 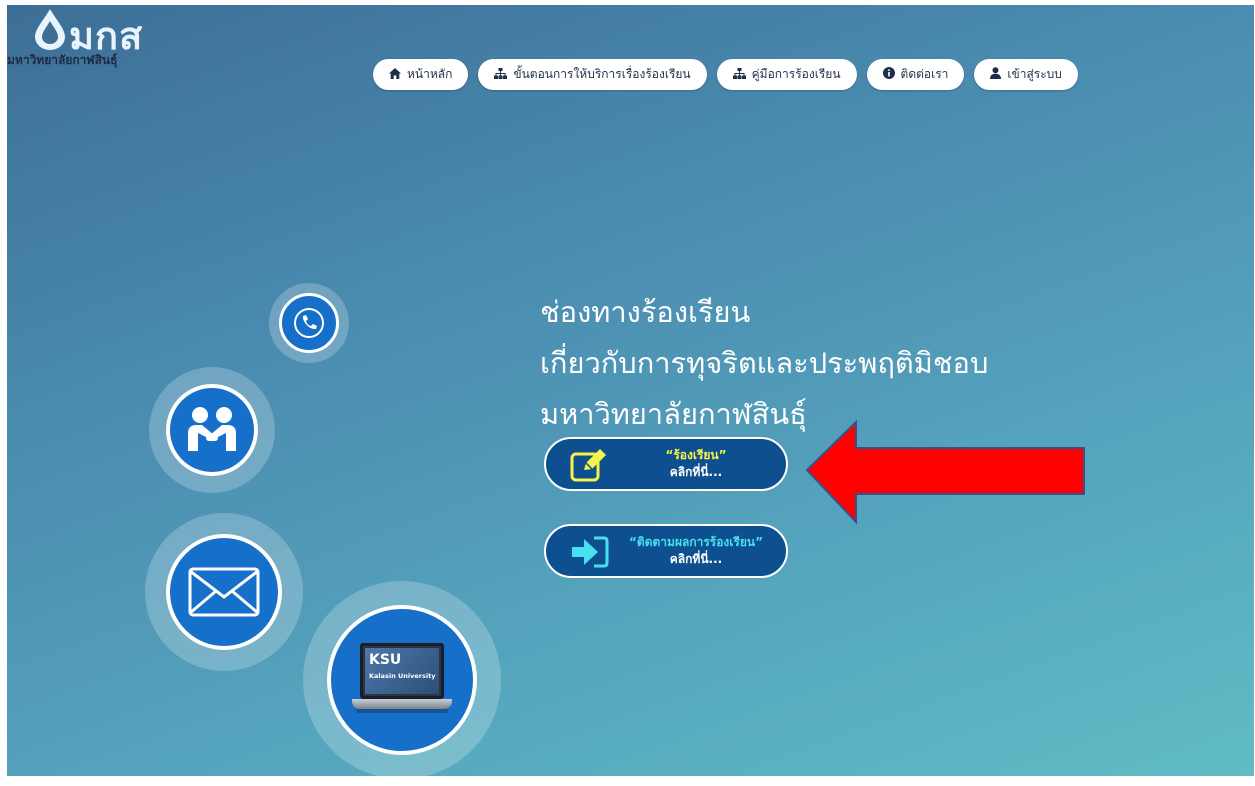 I want to click on laptop-icon: KSU Kalasin University, so click(x=402, y=680).